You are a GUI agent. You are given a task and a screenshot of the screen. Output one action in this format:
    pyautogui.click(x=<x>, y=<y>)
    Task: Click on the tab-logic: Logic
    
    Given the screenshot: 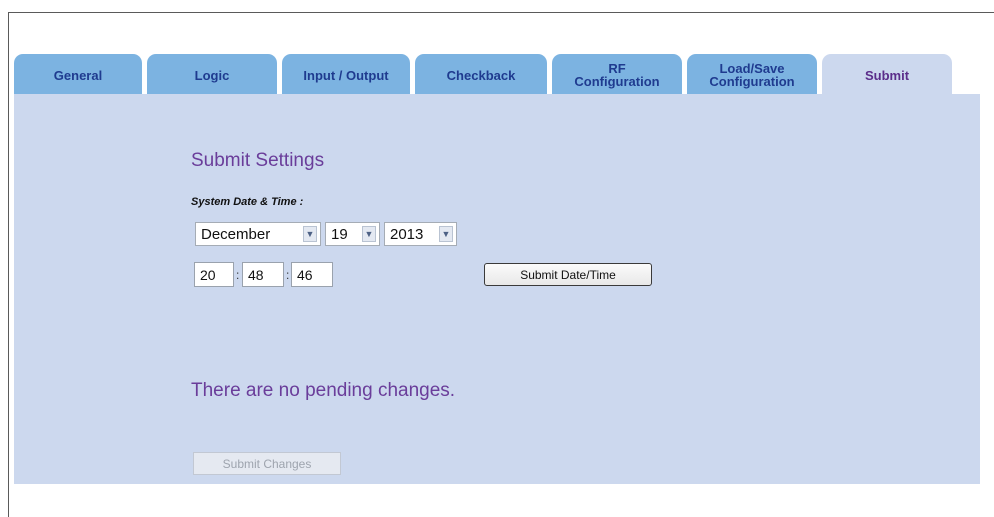 What is the action you would take?
    pyautogui.click(x=212, y=75)
    